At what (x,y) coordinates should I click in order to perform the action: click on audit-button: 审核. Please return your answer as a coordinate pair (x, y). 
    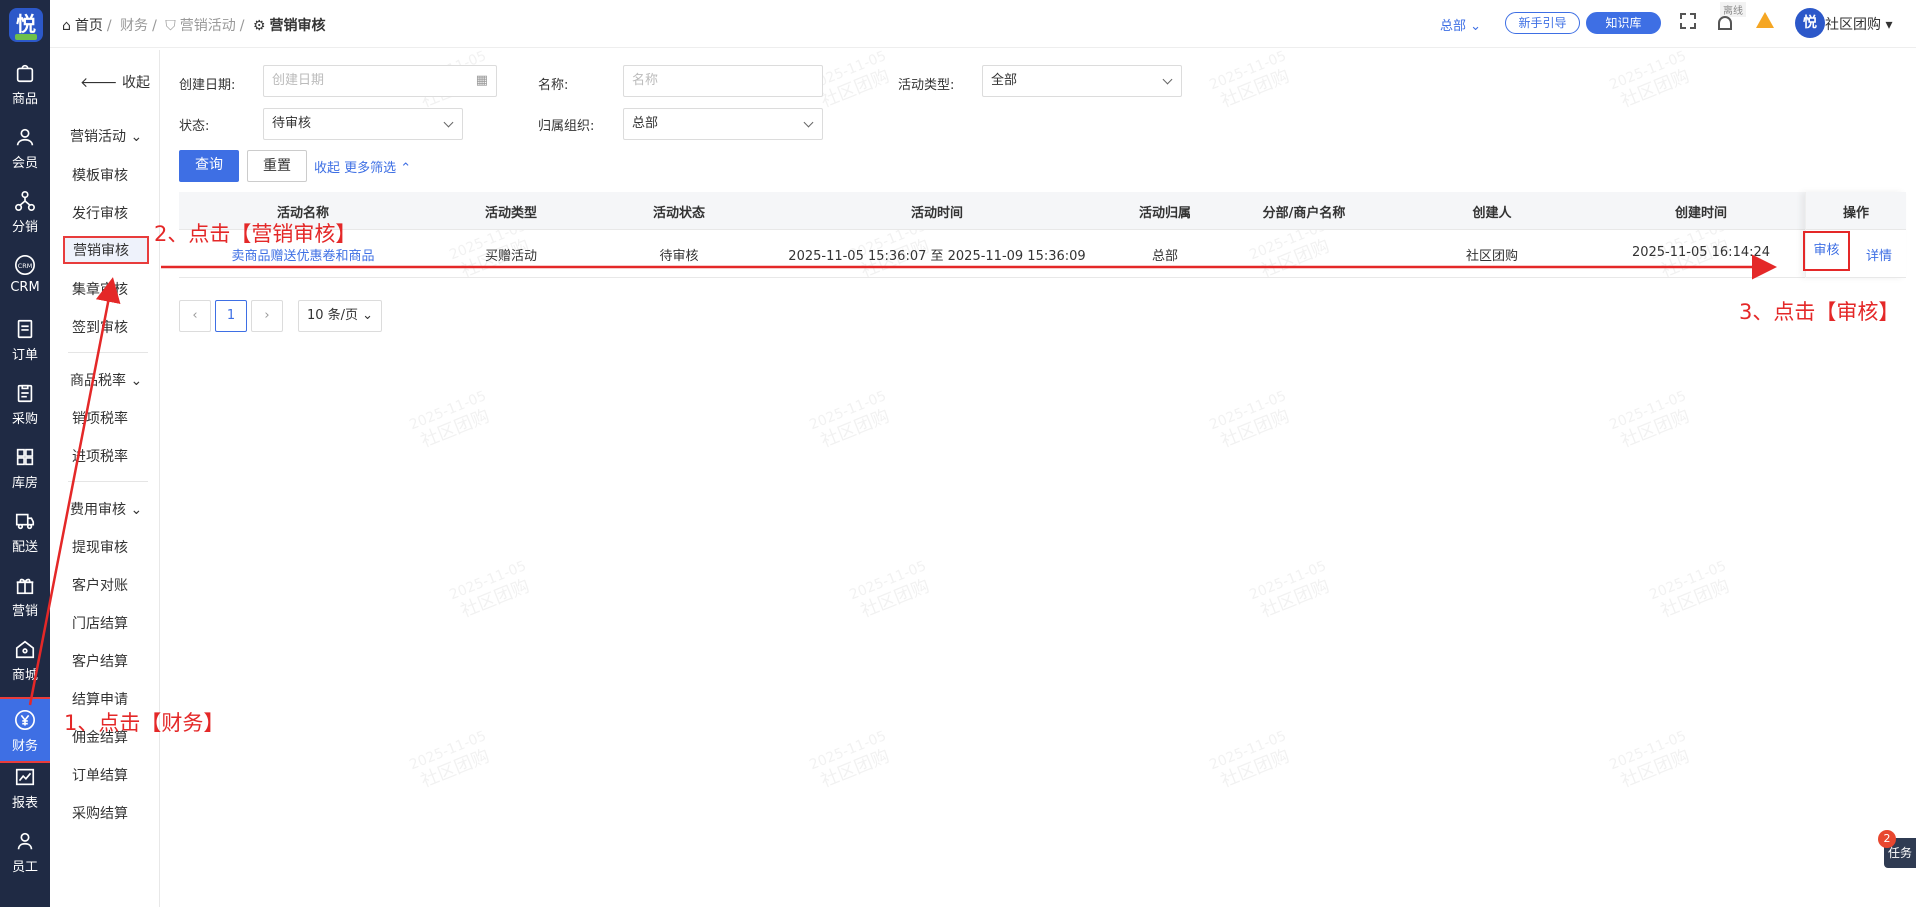
    Looking at the image, I should click on (1826, 251).